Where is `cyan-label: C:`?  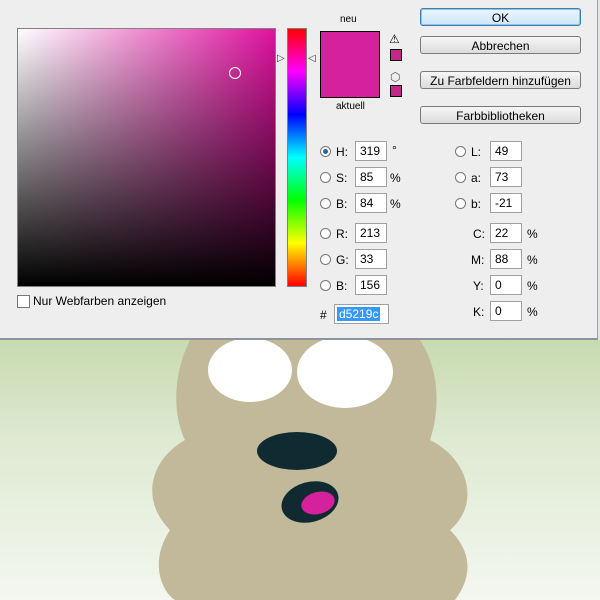 cyan-label: C: is located at coordinates (479, 234).